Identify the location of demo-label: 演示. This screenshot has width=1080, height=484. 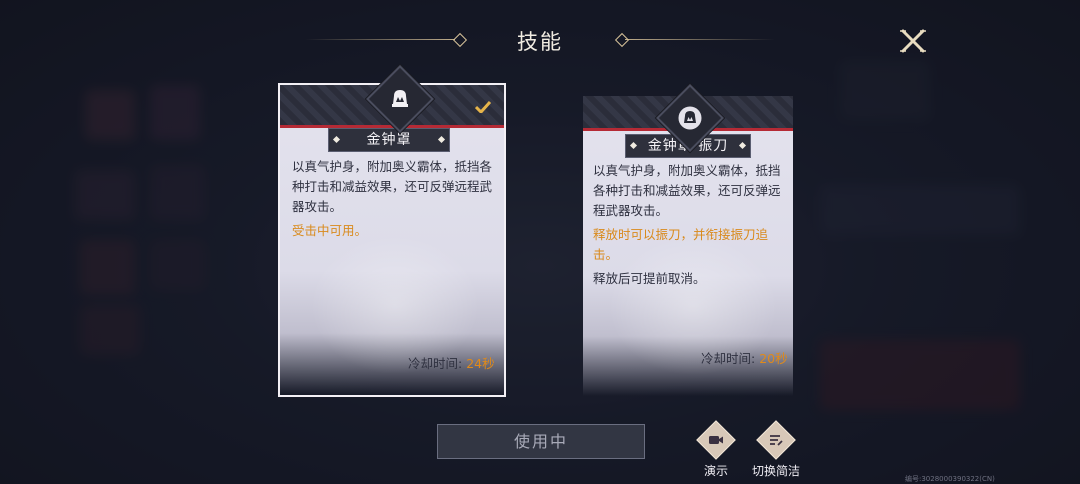
(715, 471).